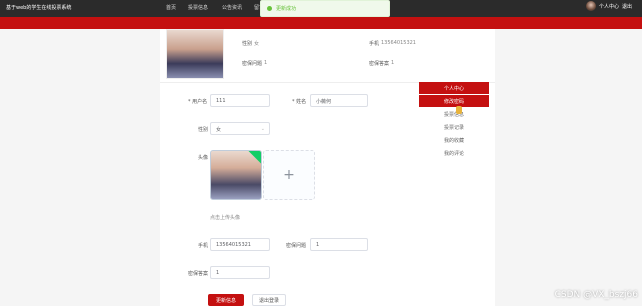  I want to click on answer-label: 密保答案, so click(198, 274).